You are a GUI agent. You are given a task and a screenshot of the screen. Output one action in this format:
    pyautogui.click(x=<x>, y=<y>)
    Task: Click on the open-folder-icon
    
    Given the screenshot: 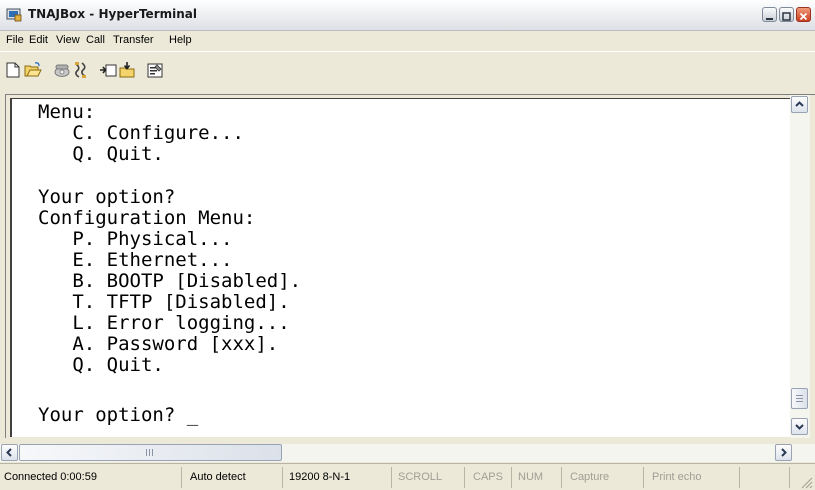 What is the action you would take?
    pyautogui.click(x=33, y=70)
    